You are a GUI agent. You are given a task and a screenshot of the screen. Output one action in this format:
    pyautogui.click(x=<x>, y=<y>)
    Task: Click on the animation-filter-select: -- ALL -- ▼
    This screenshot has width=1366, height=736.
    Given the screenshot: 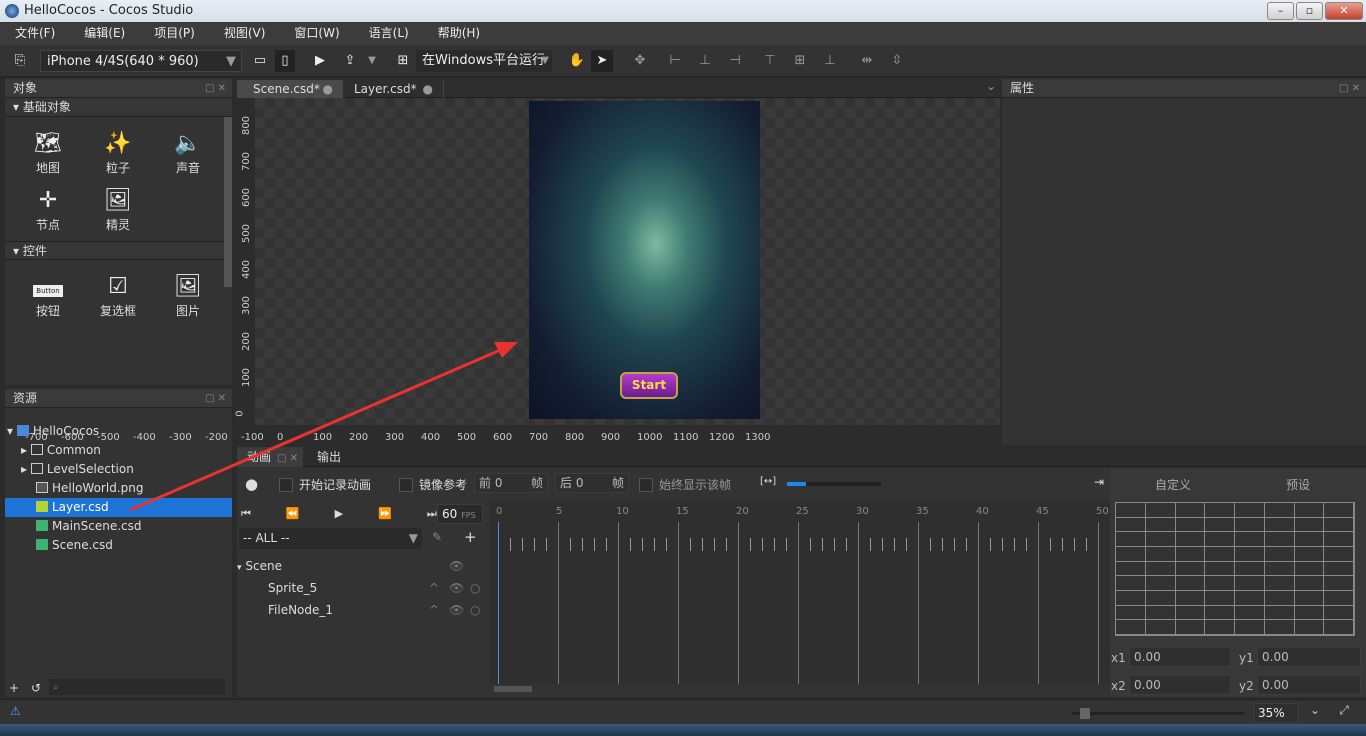 What is the action you would take?
    pyautogui.click(x=330, y=538)
    